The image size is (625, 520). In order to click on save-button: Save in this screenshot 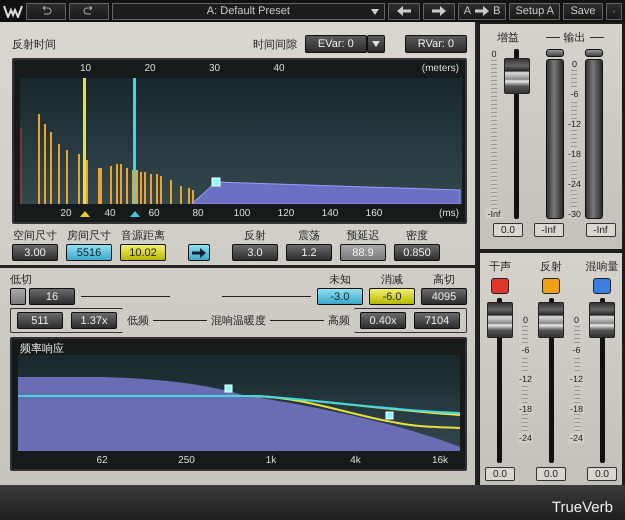, I will do `click(583, 11)`.